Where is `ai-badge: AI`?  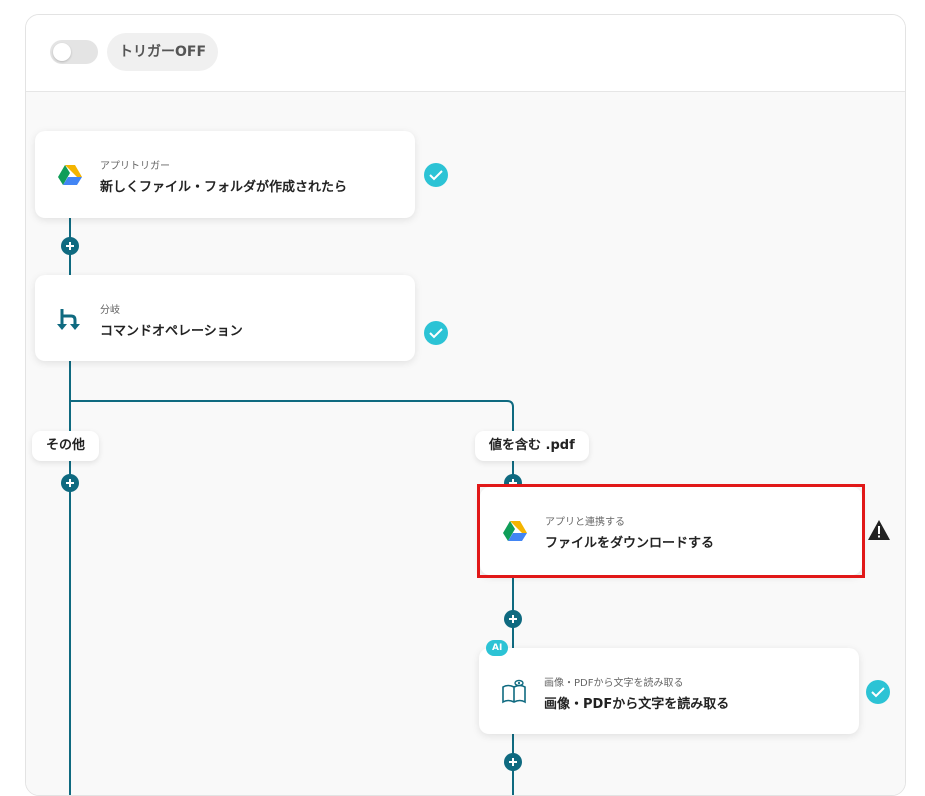 ai-badge: AI is located at coordinates (497, 648).